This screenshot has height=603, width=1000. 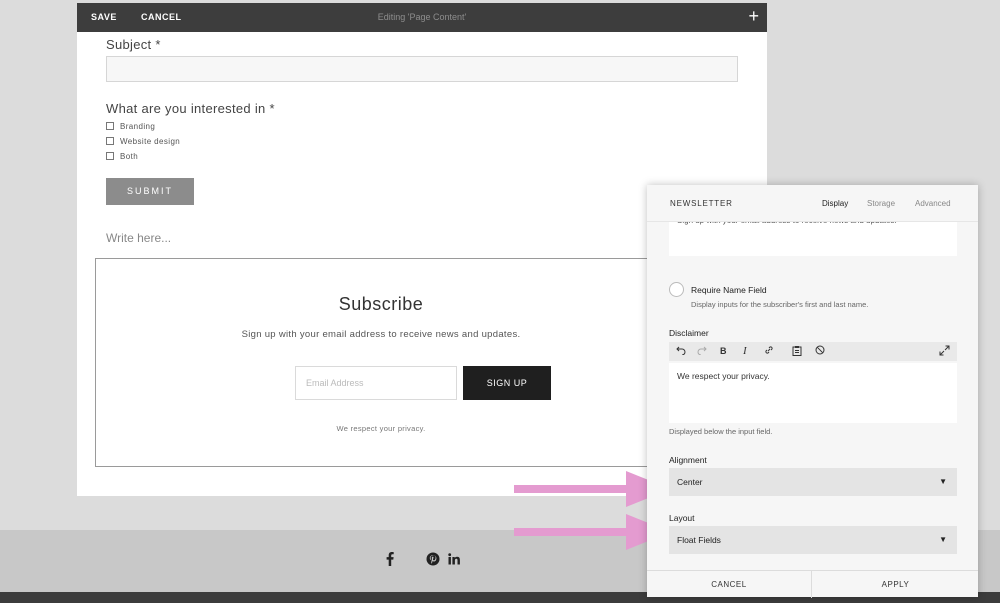 What do you see at coordinates (133, 44) in the screenshot?
I see `subject-label: Subject *` at bounding box center [133, 44].